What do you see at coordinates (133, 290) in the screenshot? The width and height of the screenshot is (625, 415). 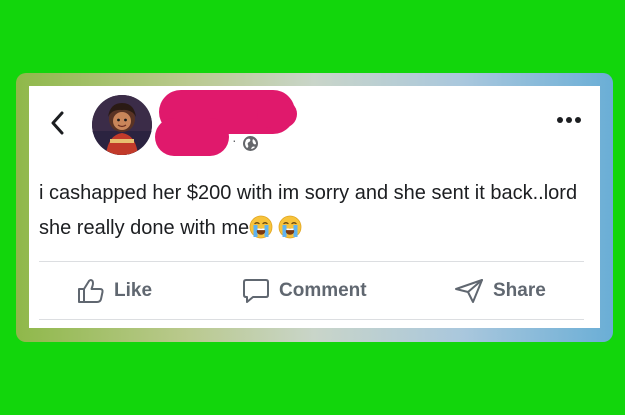 I see `like-label: Like` at bounding box center [133, 290].